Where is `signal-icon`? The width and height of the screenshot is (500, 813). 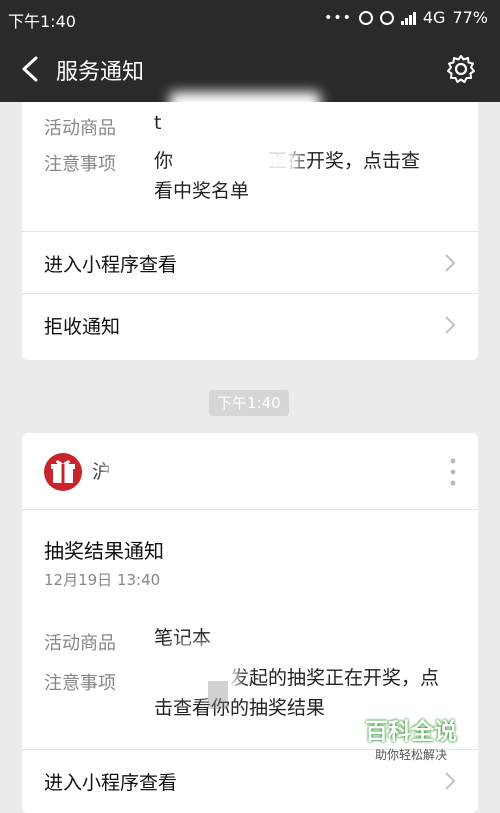
signal-icon is located at coordinates (408, 18).